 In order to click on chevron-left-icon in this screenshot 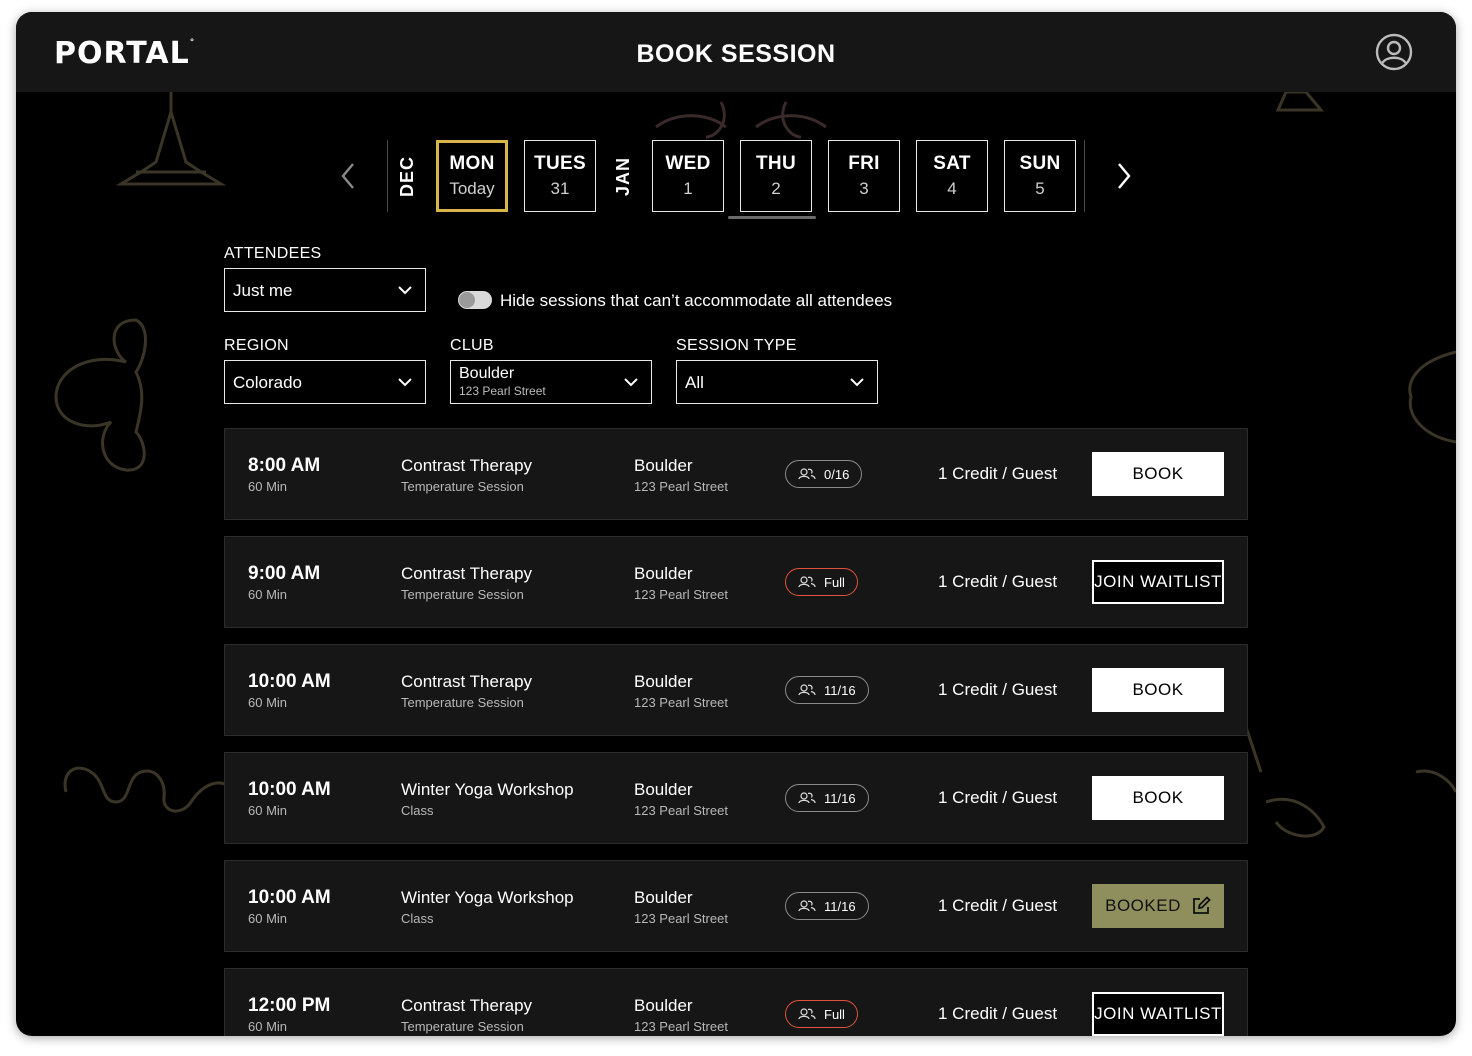, I will do `click(347, 176)`.